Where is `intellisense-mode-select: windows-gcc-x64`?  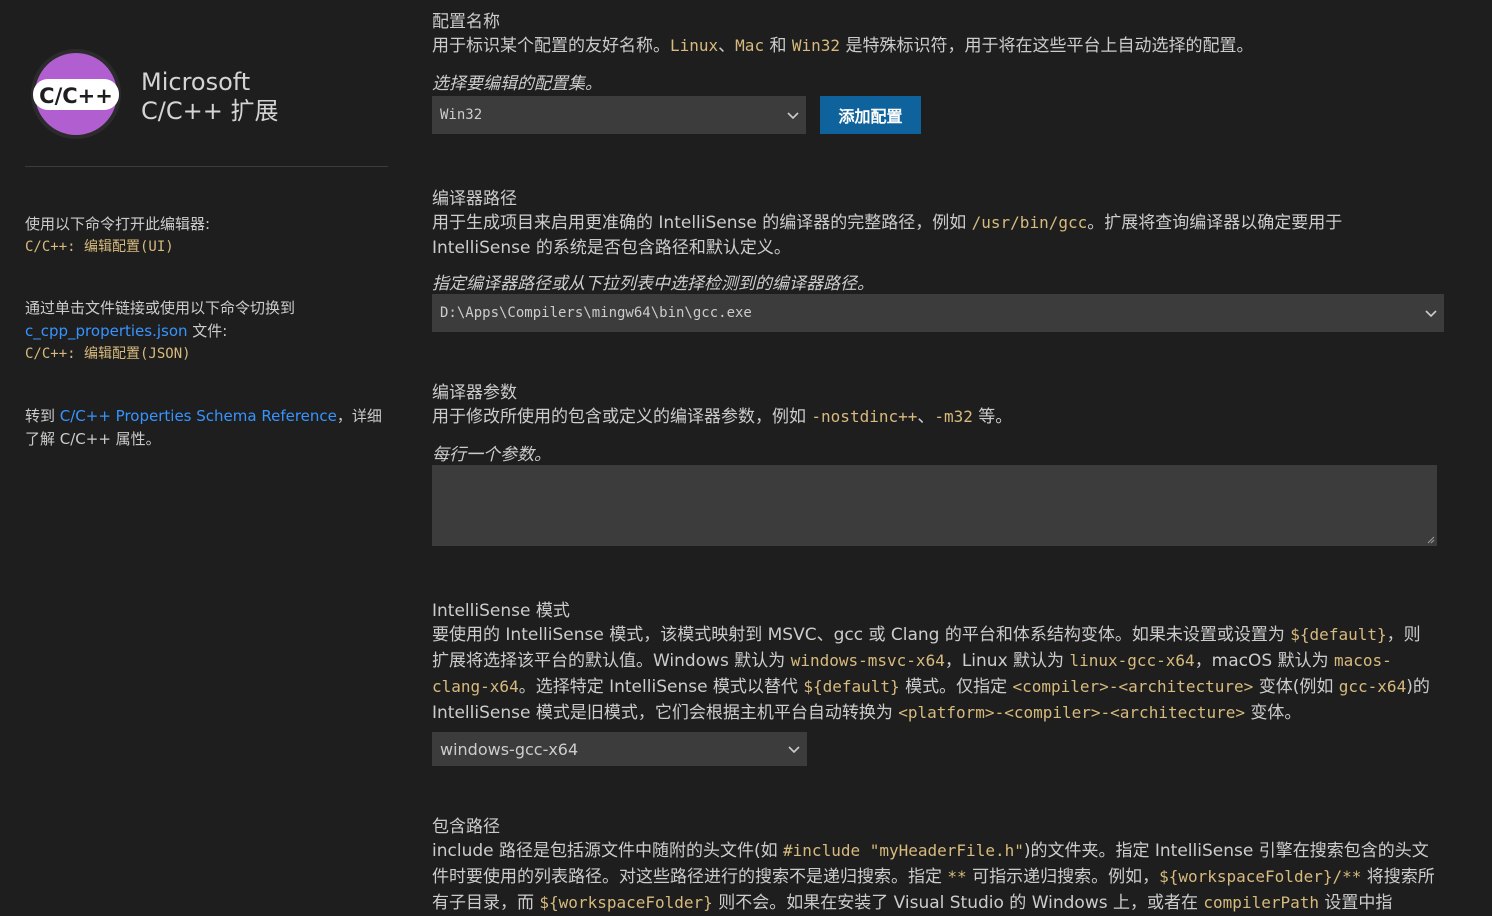
intellisense-mode-select: windows-gcc-x64 is located at coordinates (619, 749).